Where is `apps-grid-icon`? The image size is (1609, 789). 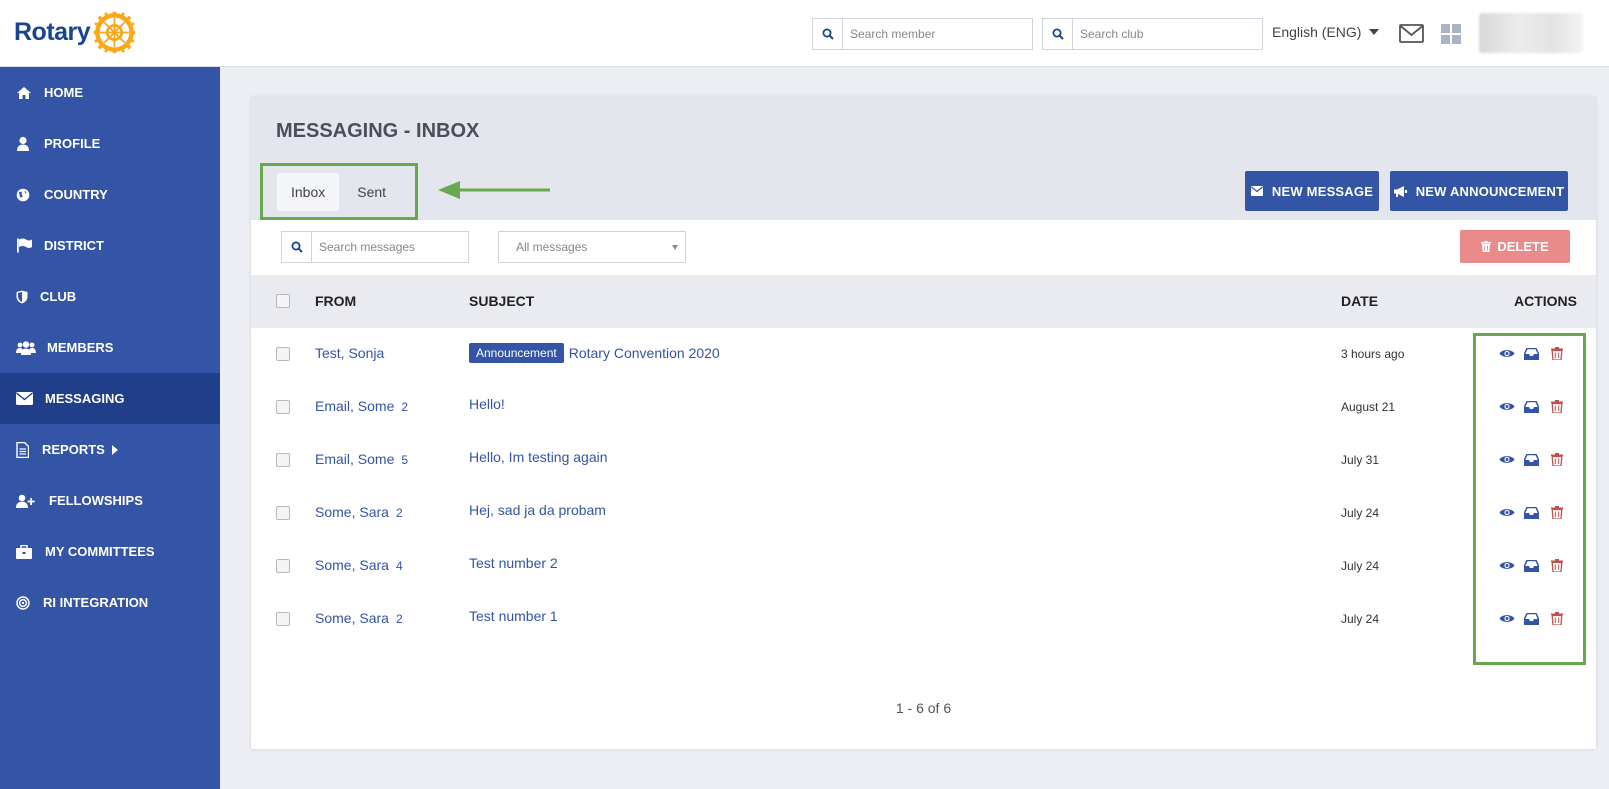 apps-grid-icon is located at coordinates (1451, 34).